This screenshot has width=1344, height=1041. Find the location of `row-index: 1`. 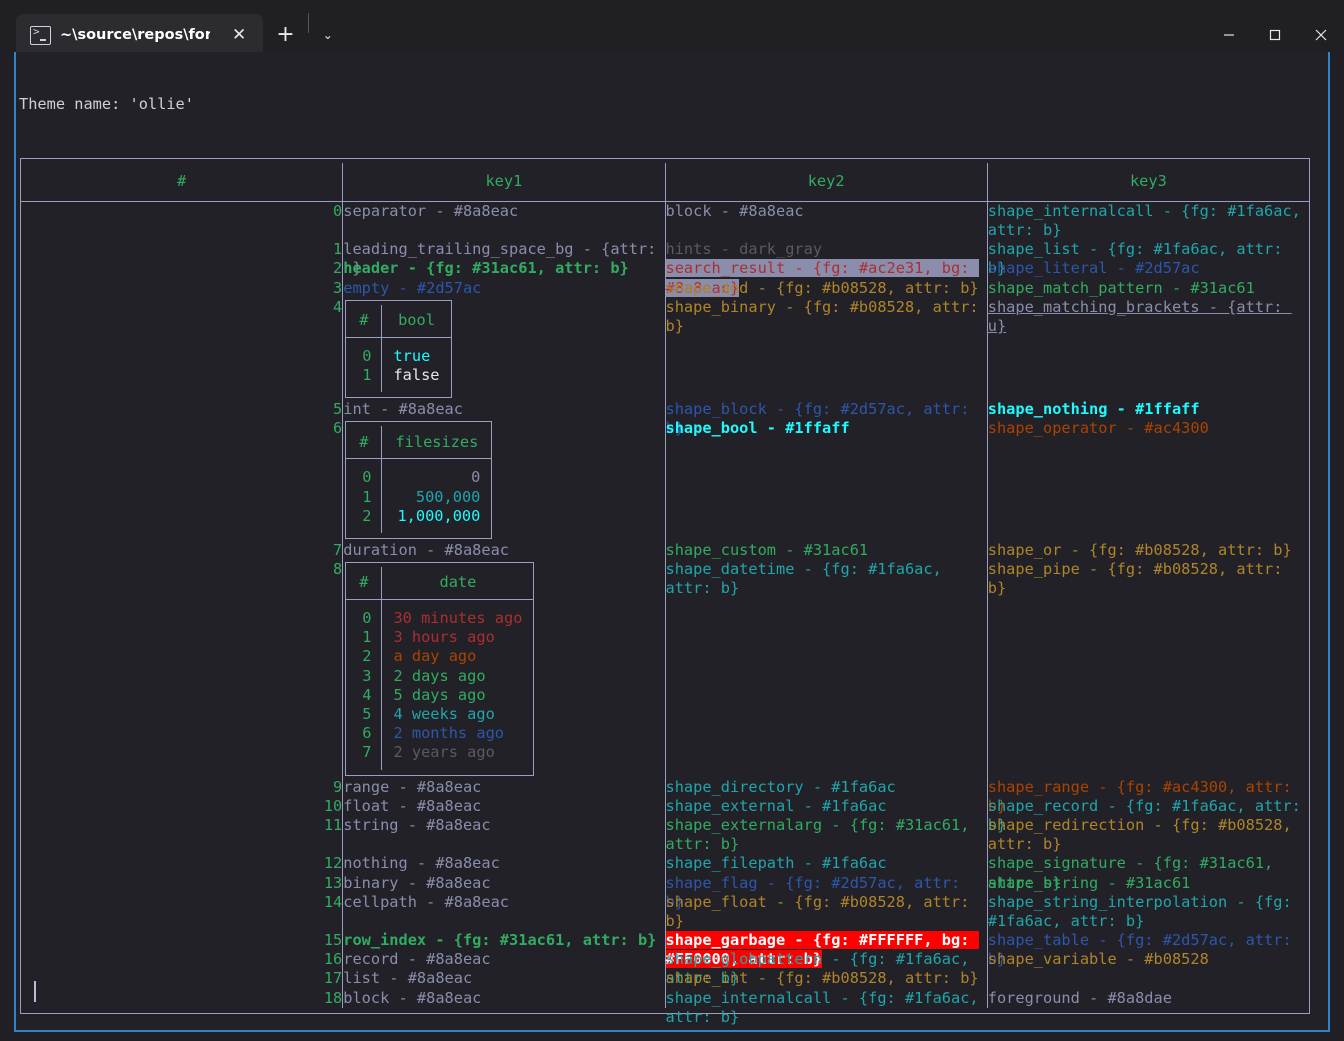

row-index: 1 is located at coordinates (338, 249).